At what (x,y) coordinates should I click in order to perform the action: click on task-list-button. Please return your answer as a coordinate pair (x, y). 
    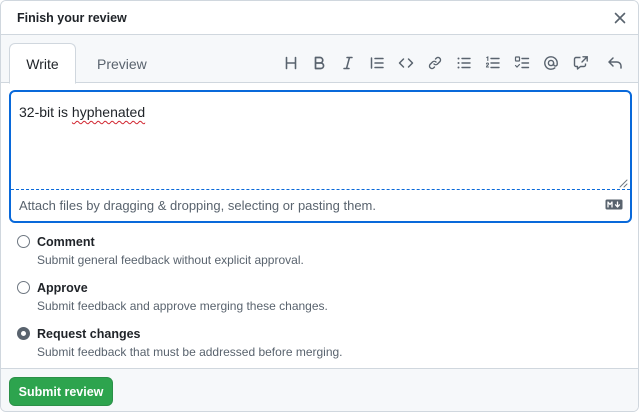
    Looking at the image, I should click on (522, 63).